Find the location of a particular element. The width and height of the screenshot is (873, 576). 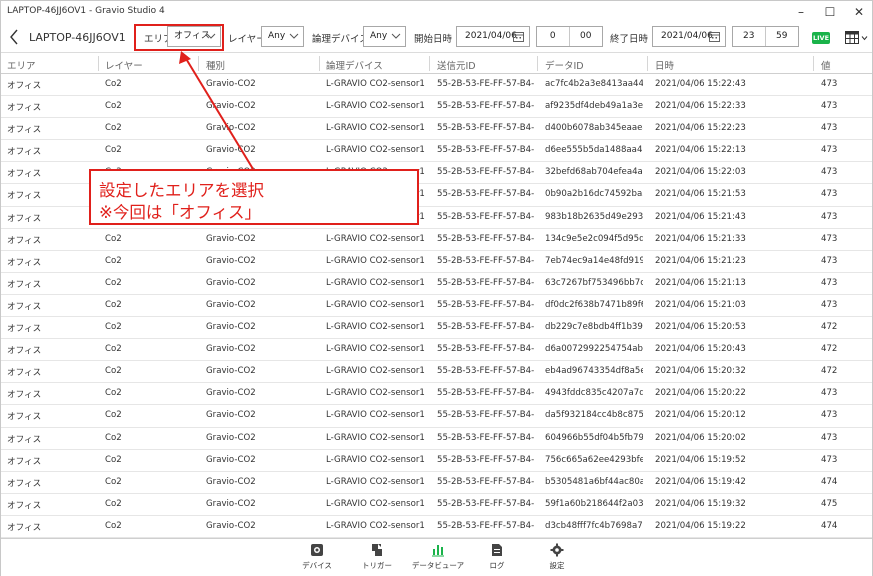

logical-device-dropdown: Any is located at coordinates (384, 36).